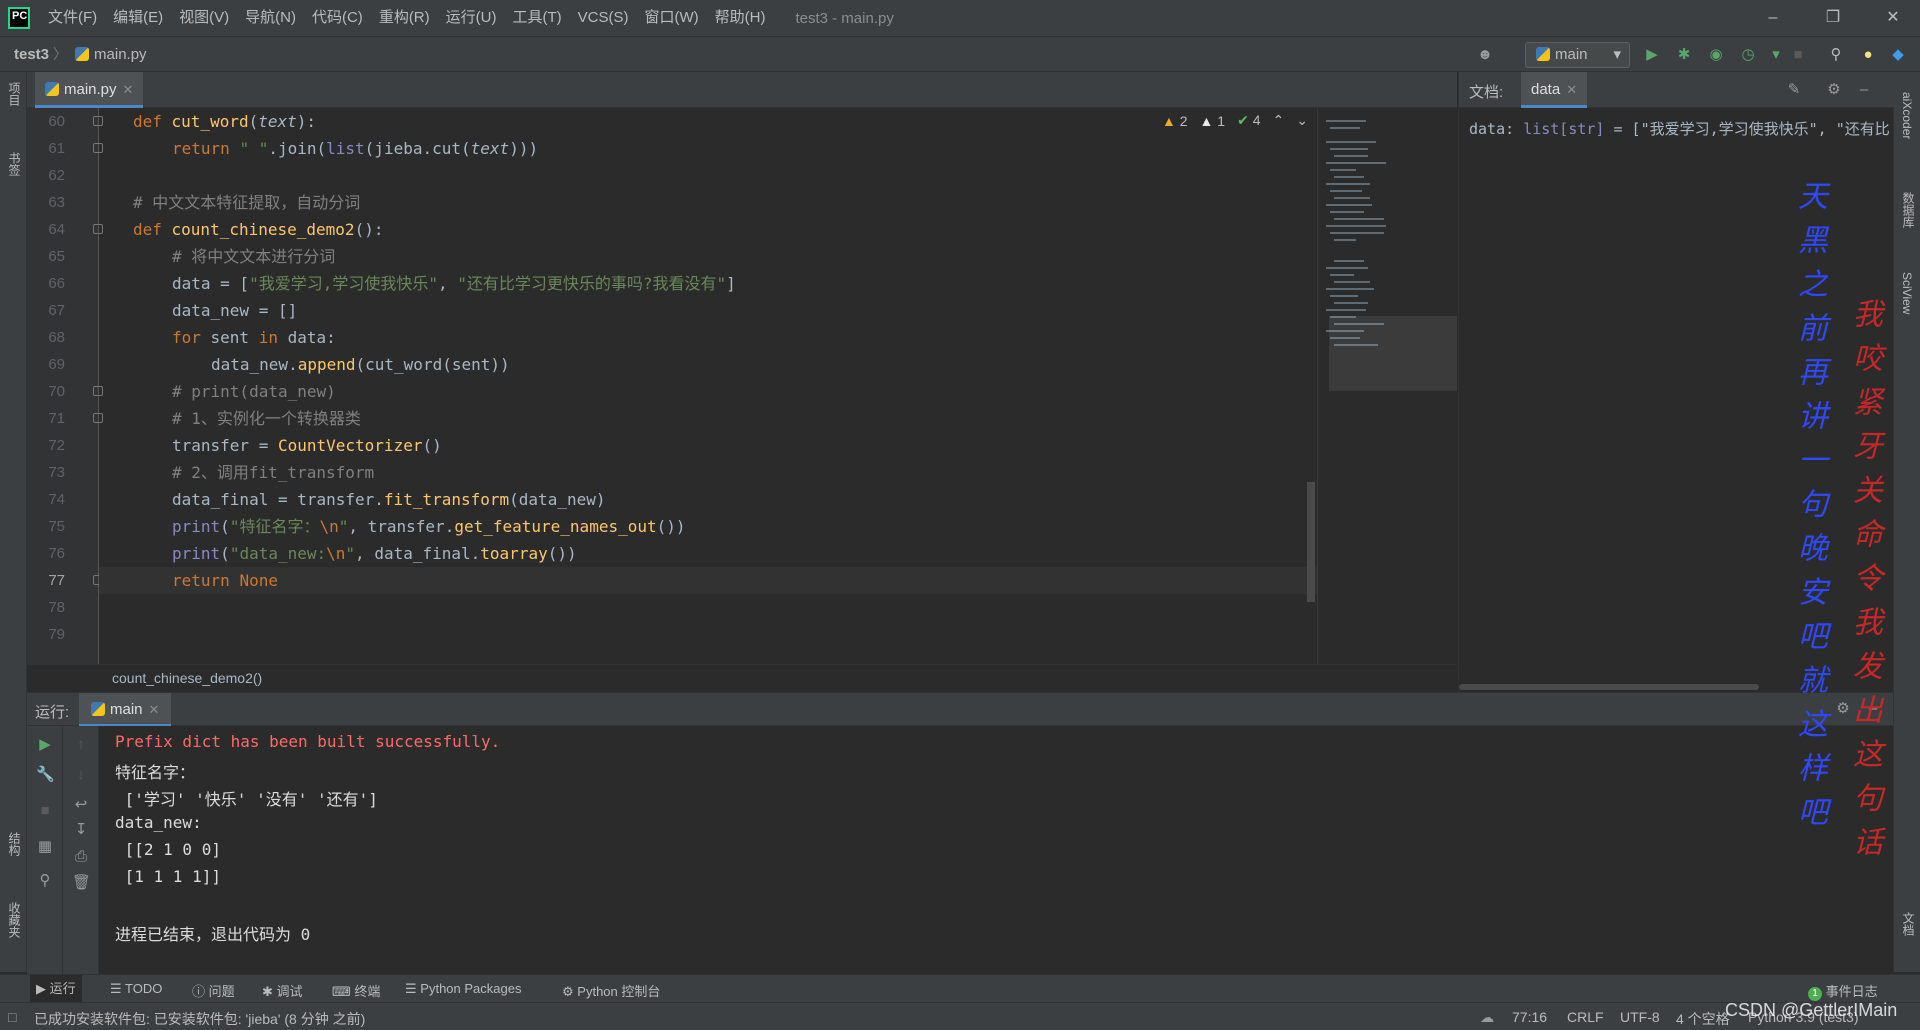  What do you see at coordinates (1554, 90) in the screenshot?
I see `doc-tab-data: data ✕` at bounding box center [1554, 90].